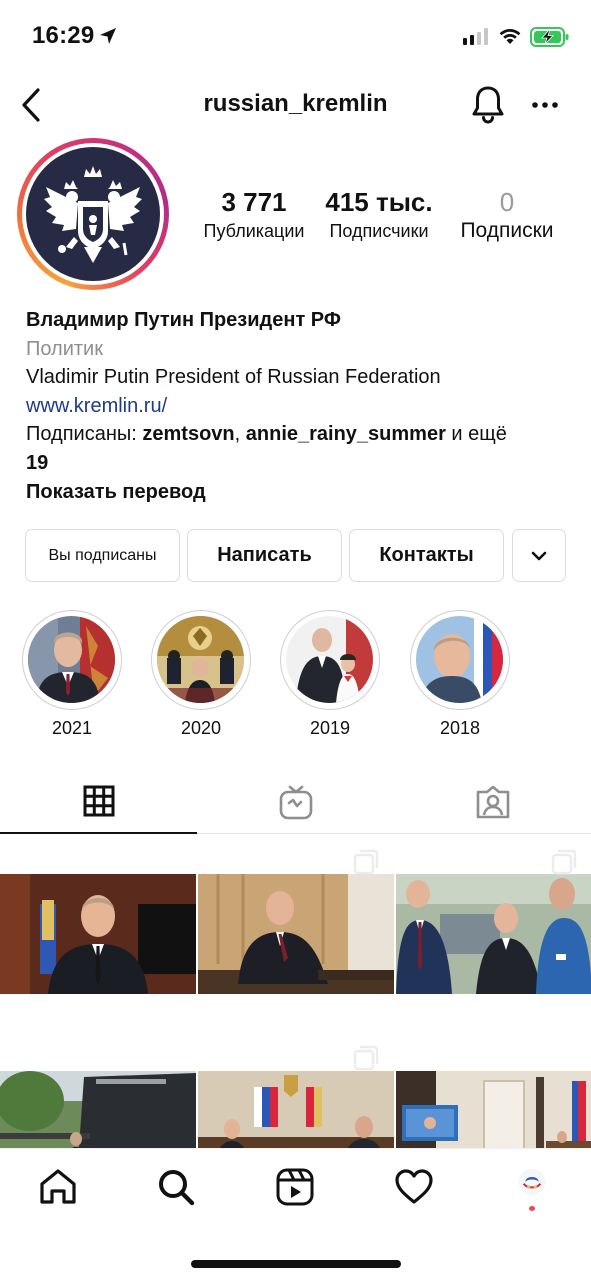  Describe the element at coordinates (96, 406) in the screenshot. I see `profile-website-link: www.kremlin.ru/` at that location.